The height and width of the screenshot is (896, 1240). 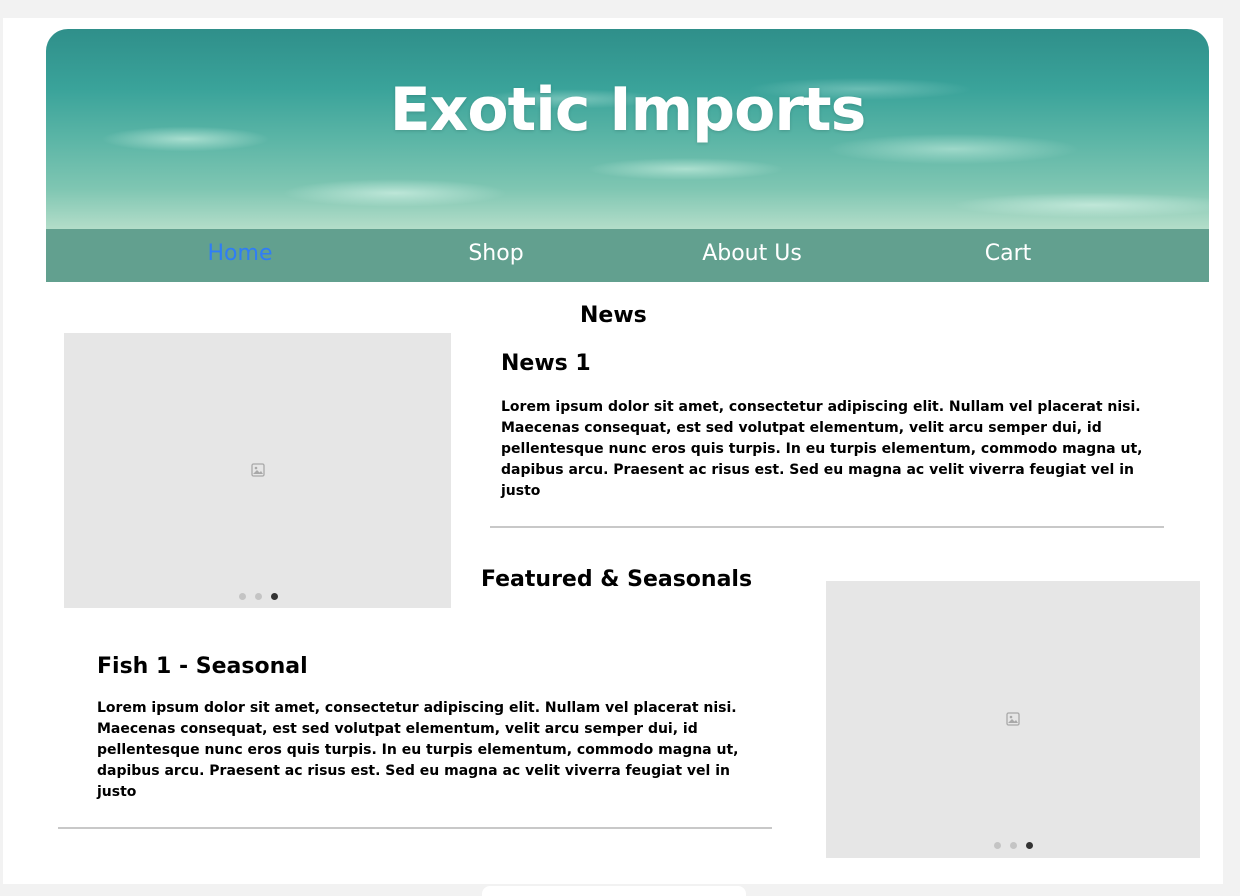 I want to click on news-image-carousel, so click(x=257, y=470).